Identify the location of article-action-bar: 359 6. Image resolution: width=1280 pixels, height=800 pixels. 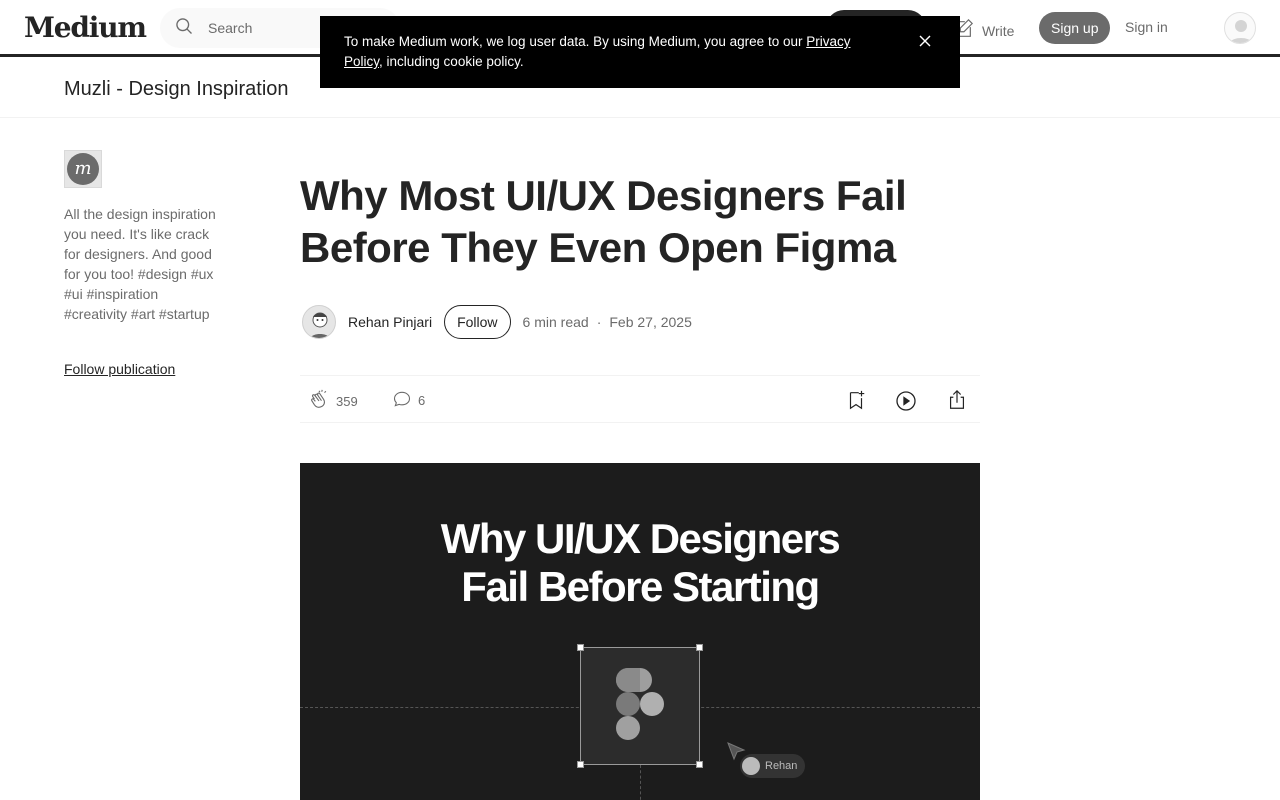
(640, 399).